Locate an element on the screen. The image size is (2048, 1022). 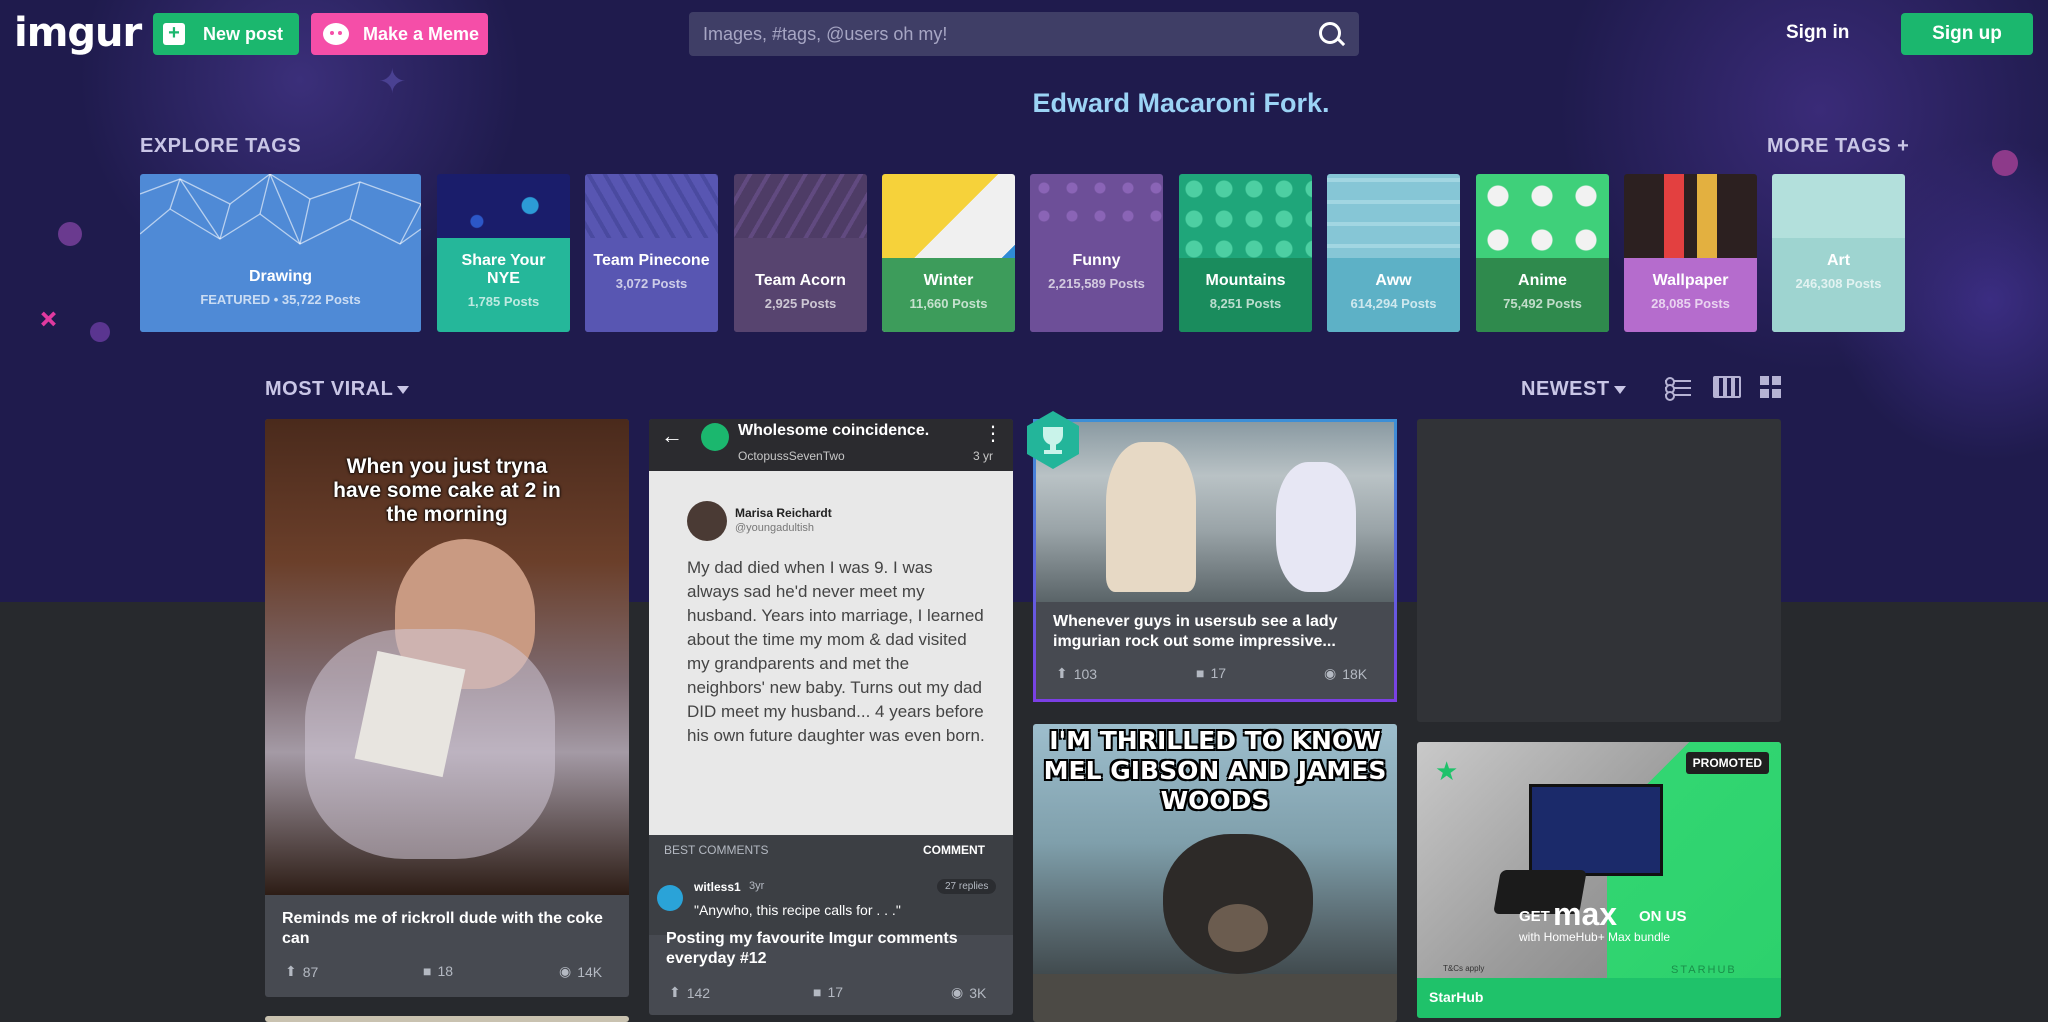
tweet-handle: @youngadultish is located at coordinates (775, 528).